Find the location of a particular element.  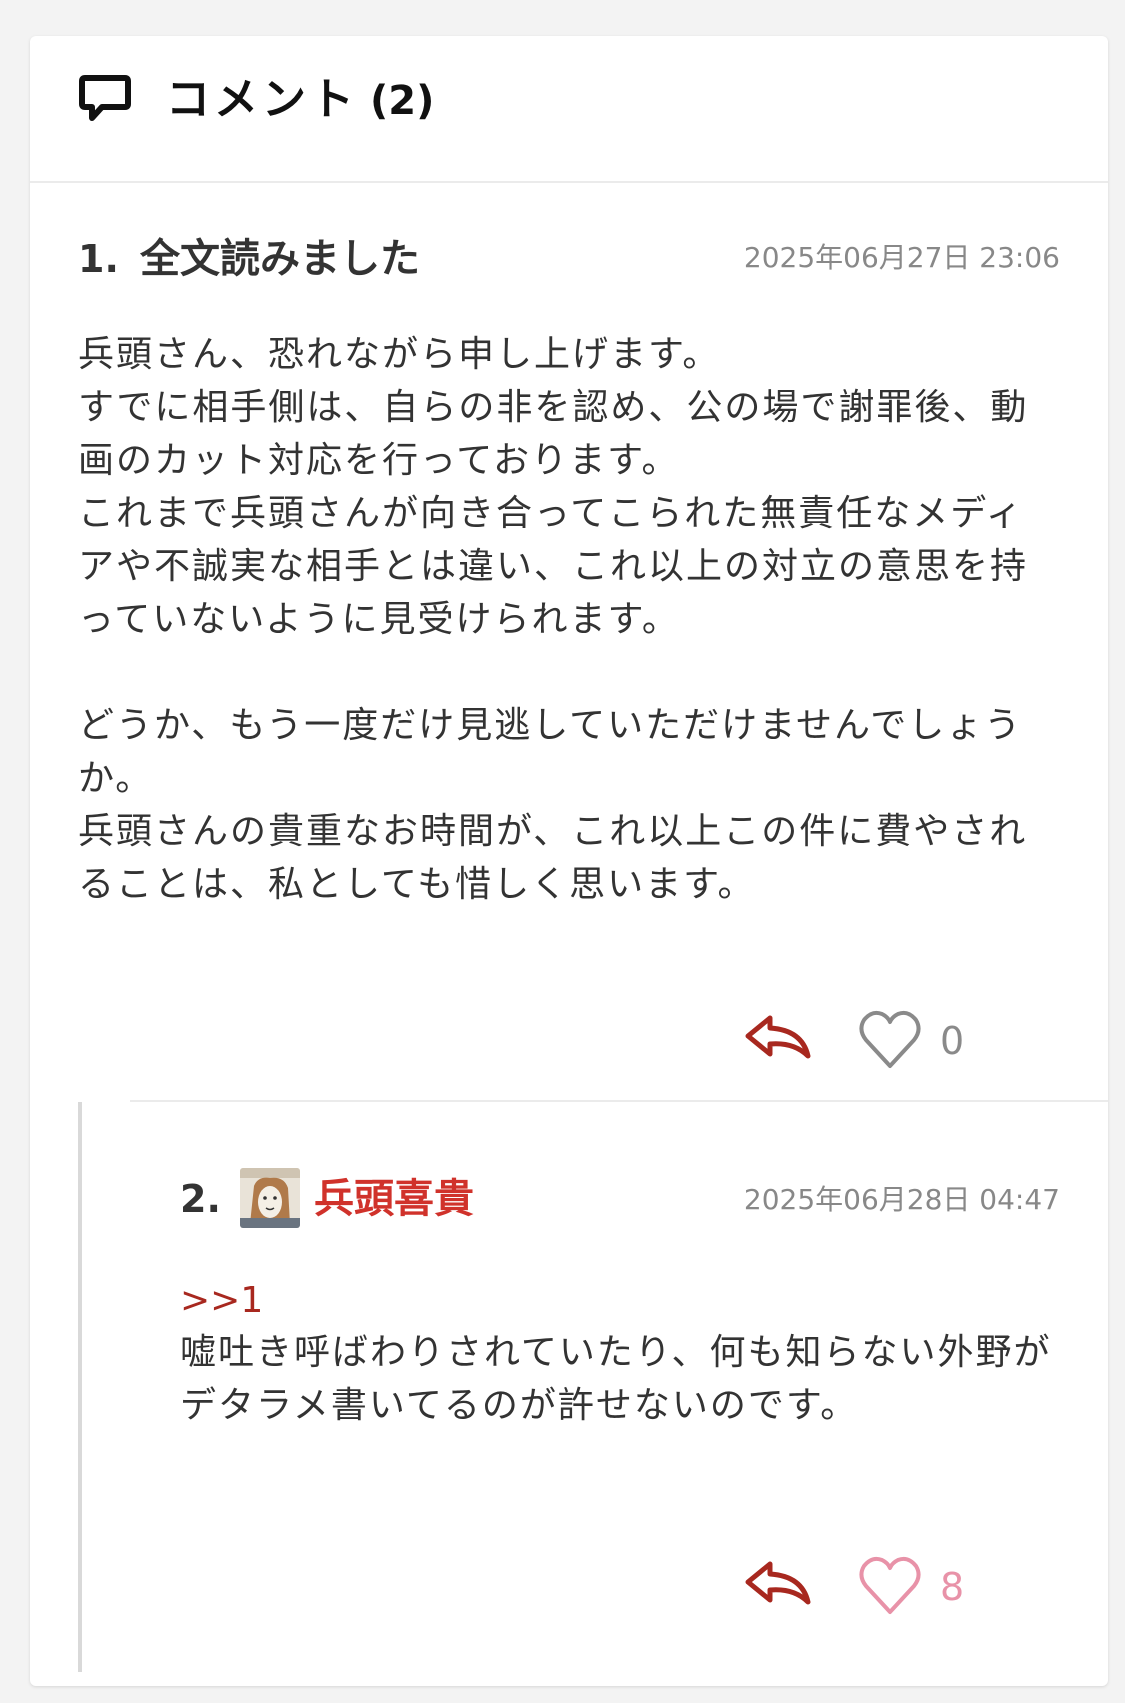

thread-line is located at coordinates (80, 1387).